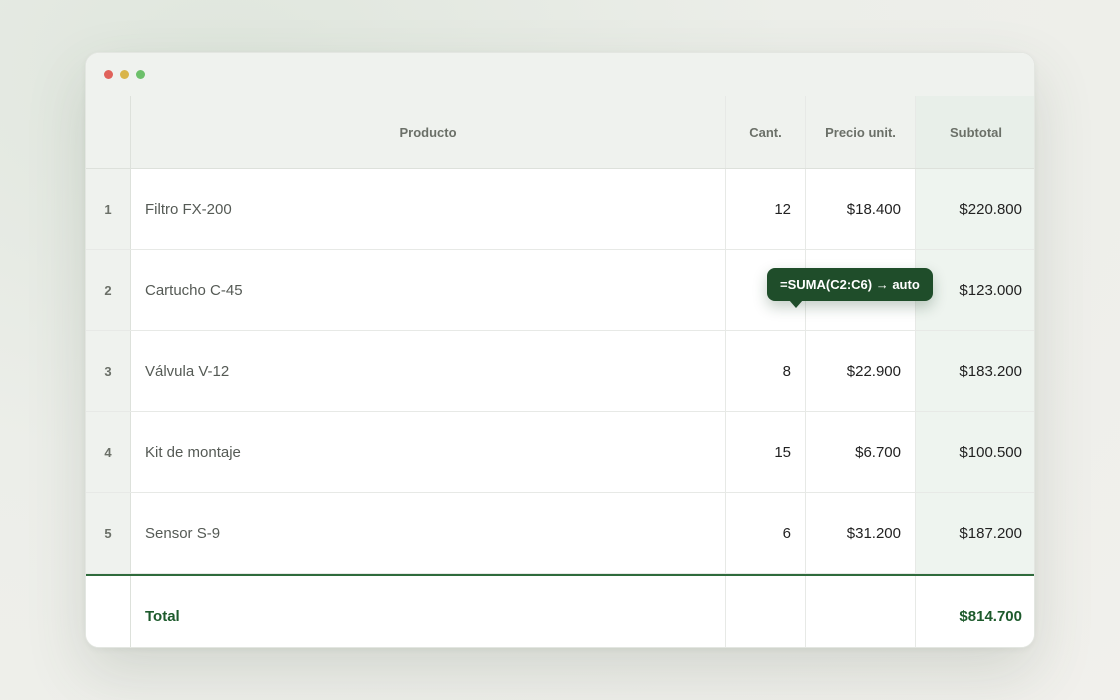  What do you see at coordinates (108, 371) in the screenshot?
I see `row-number: 3` at bounding box center [108, 371].